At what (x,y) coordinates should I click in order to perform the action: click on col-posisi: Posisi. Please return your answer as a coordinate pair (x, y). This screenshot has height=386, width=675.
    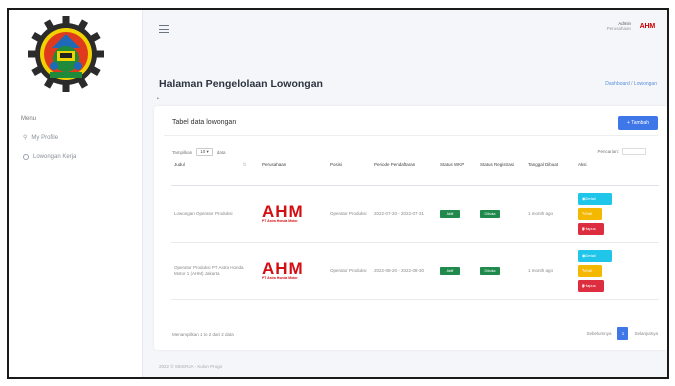
    Looking at the image, I should click on (349, 172).